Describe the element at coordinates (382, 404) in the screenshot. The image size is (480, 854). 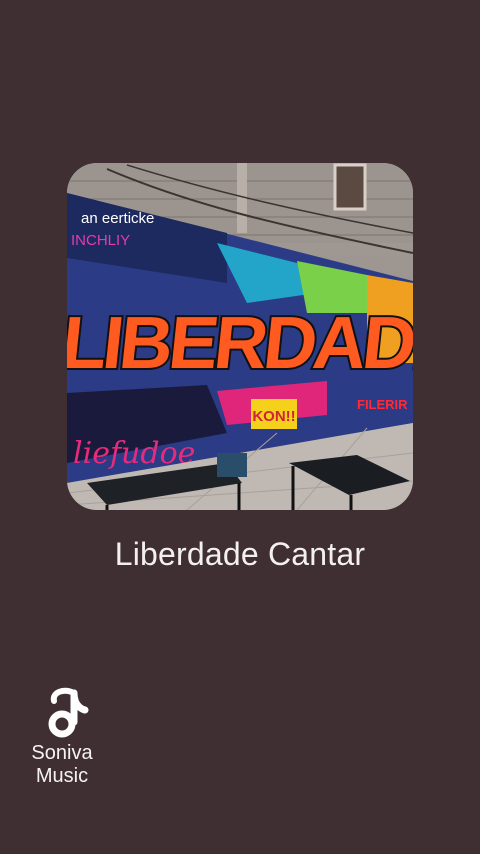
I see `tag-filerir: FILERIR` at that location.